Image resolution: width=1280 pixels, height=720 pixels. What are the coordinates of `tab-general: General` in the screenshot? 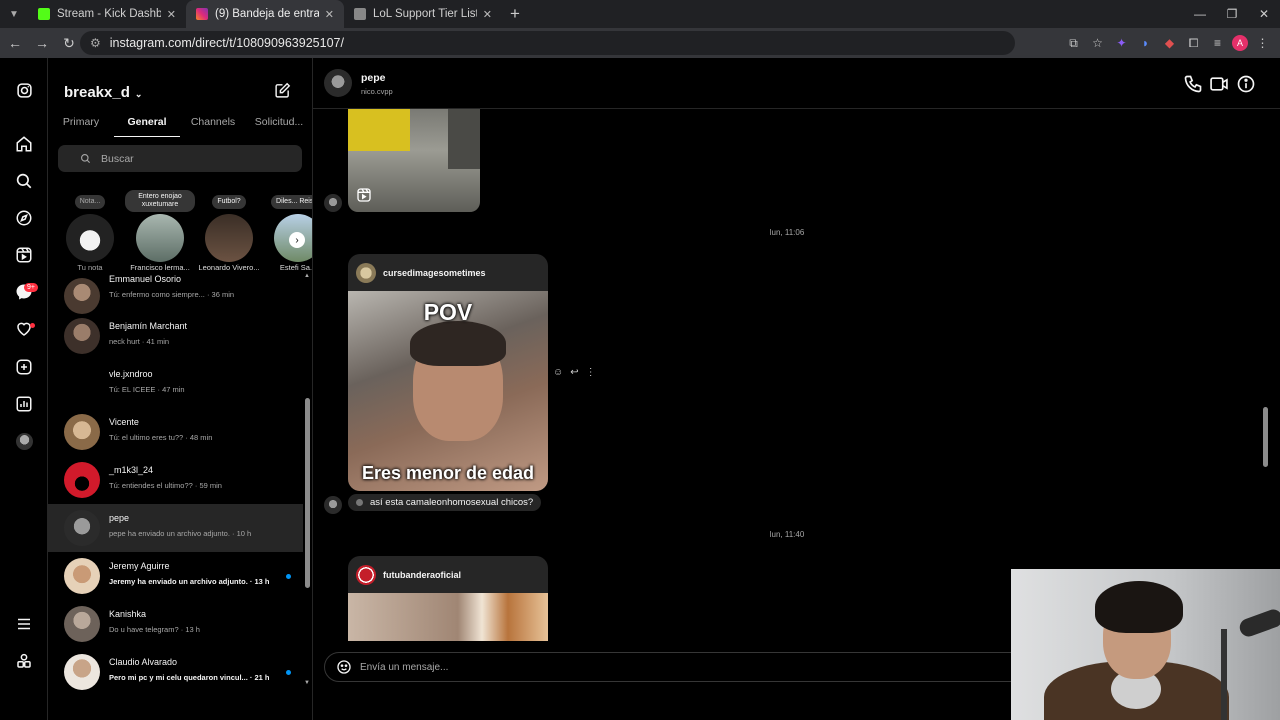 It's located at (147, 125).